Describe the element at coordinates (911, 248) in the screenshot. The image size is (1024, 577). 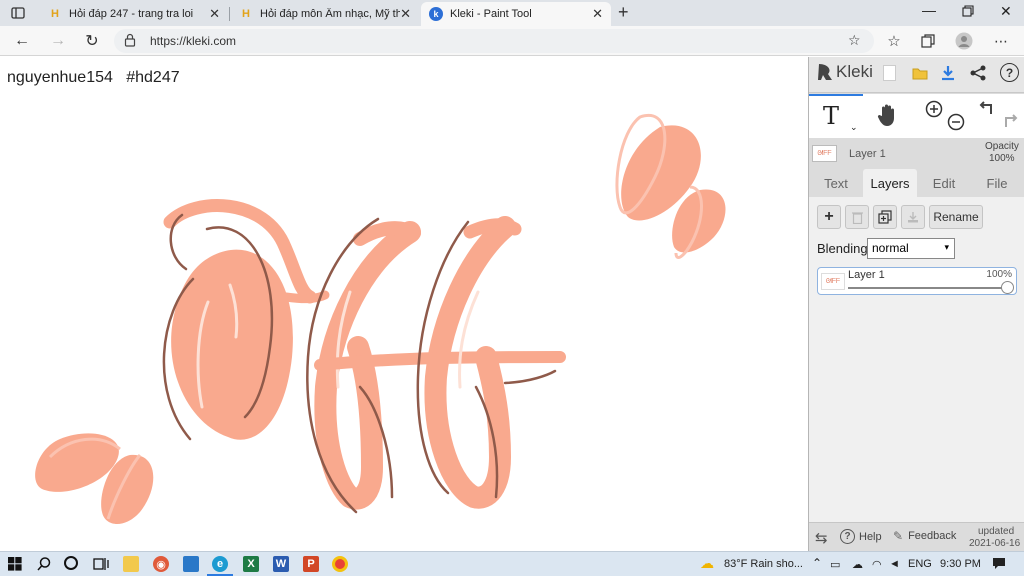
I see `blending-mode-select: normal ▾` at that location.